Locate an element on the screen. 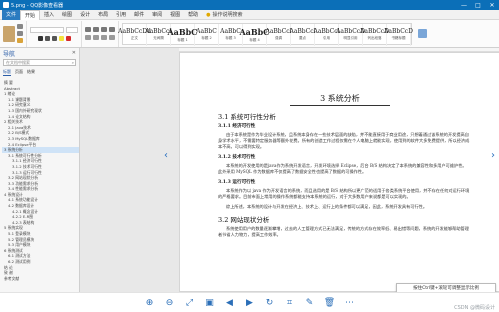 Image resolution: width=499 pixels, height=312 pixels. nav-tab-pages: 页面 is located at coordinates (19, 72).